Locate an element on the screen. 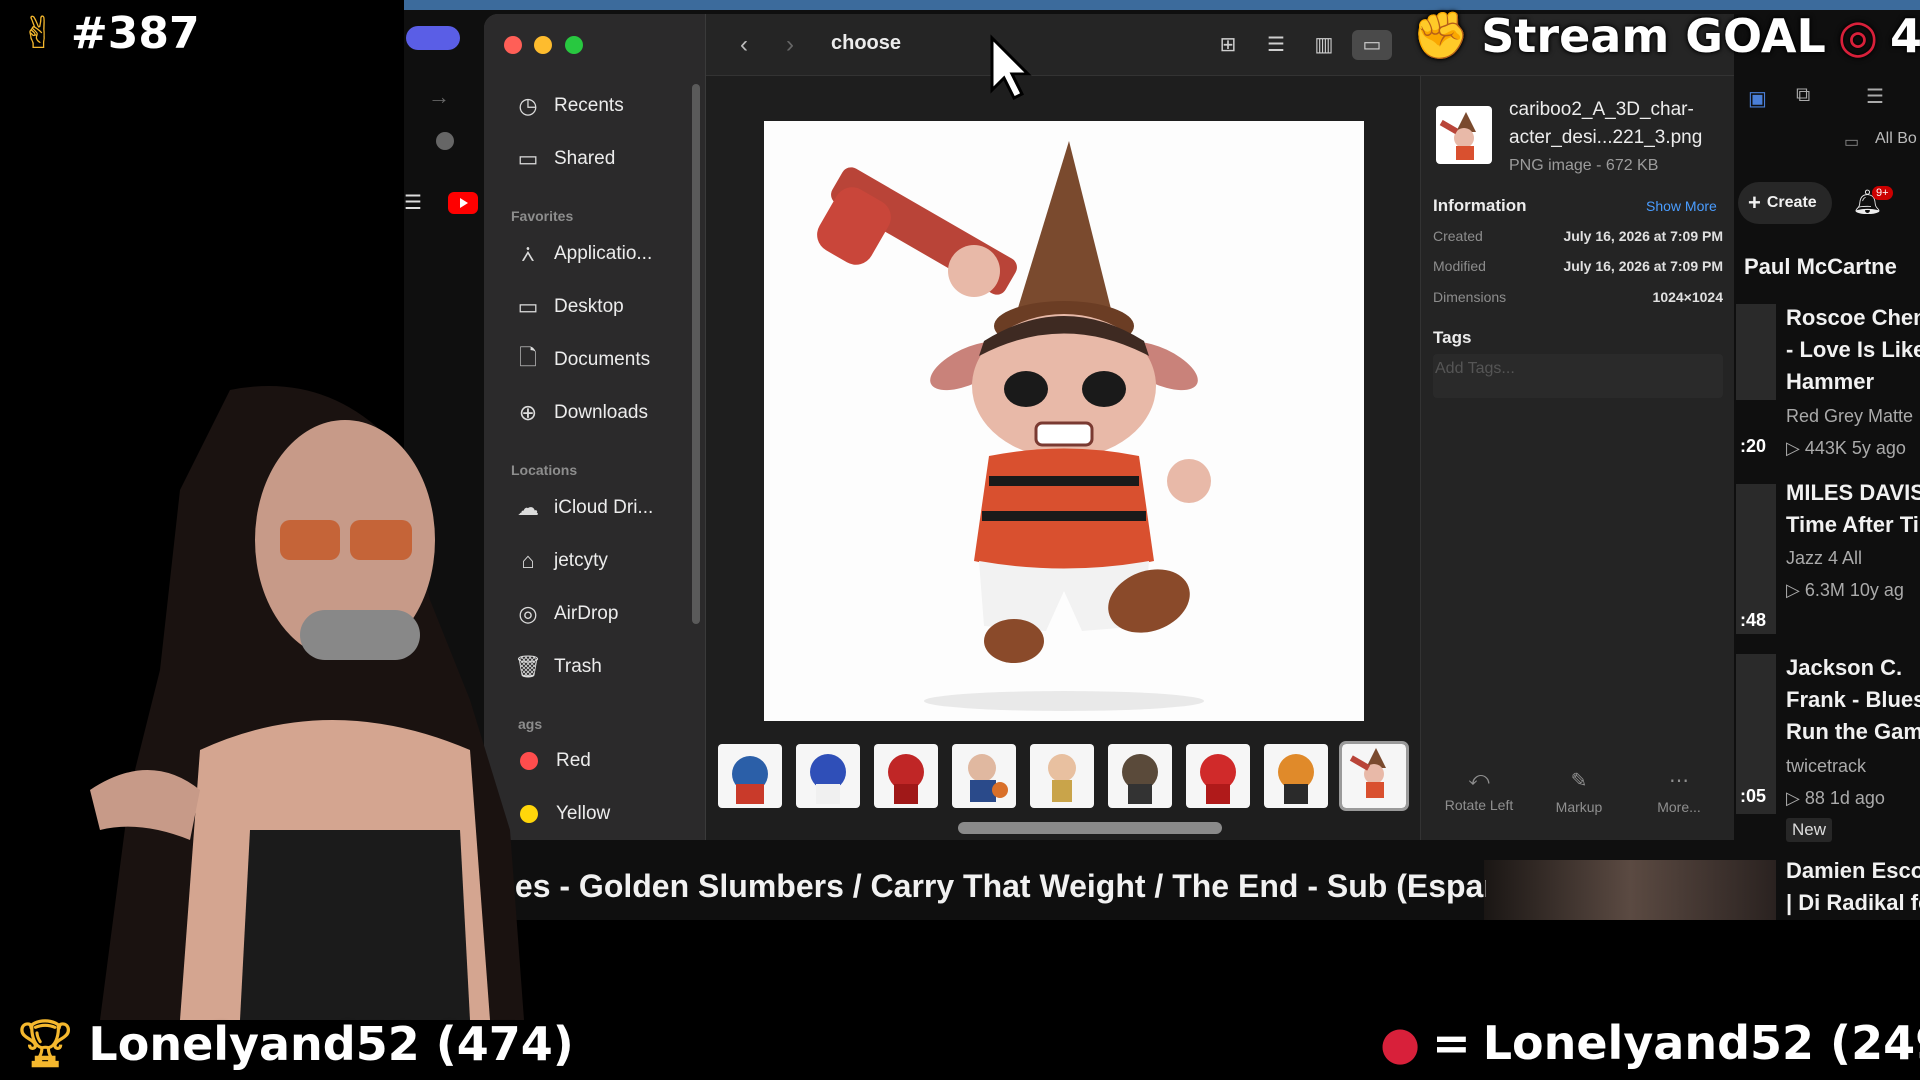  target-icon: ◎ is located at coordinates (1857, 35).